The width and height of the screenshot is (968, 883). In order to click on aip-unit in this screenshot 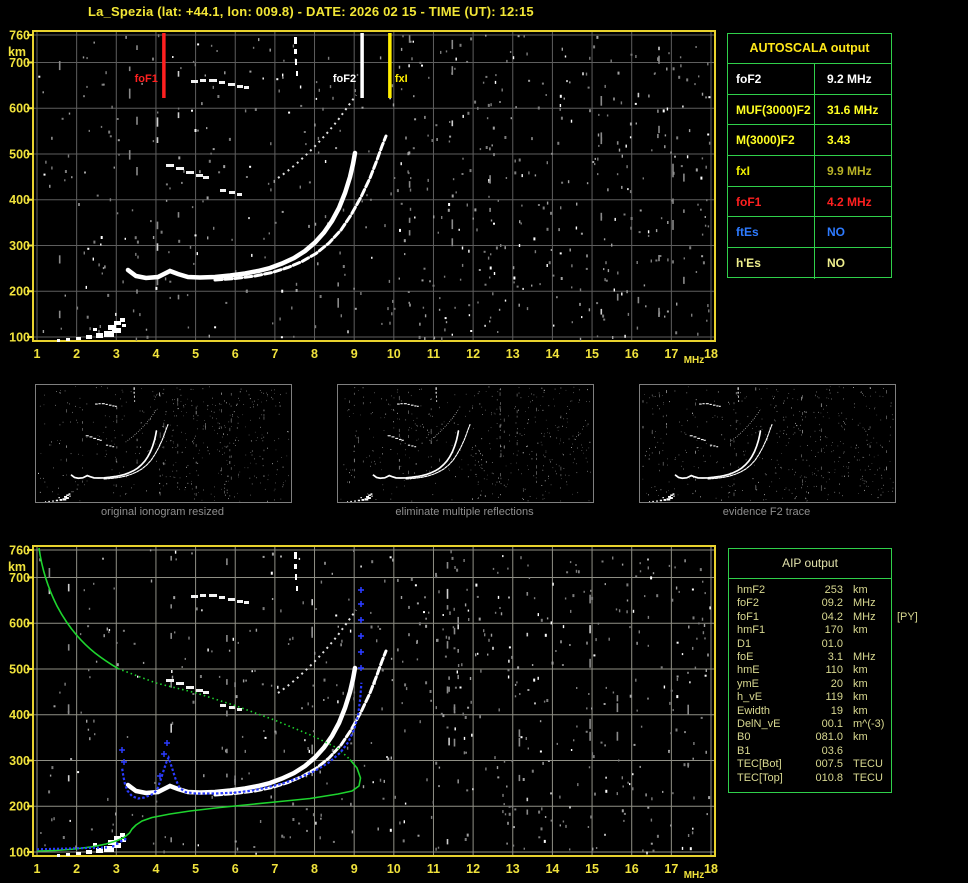, I will do `click(869, 751)`.